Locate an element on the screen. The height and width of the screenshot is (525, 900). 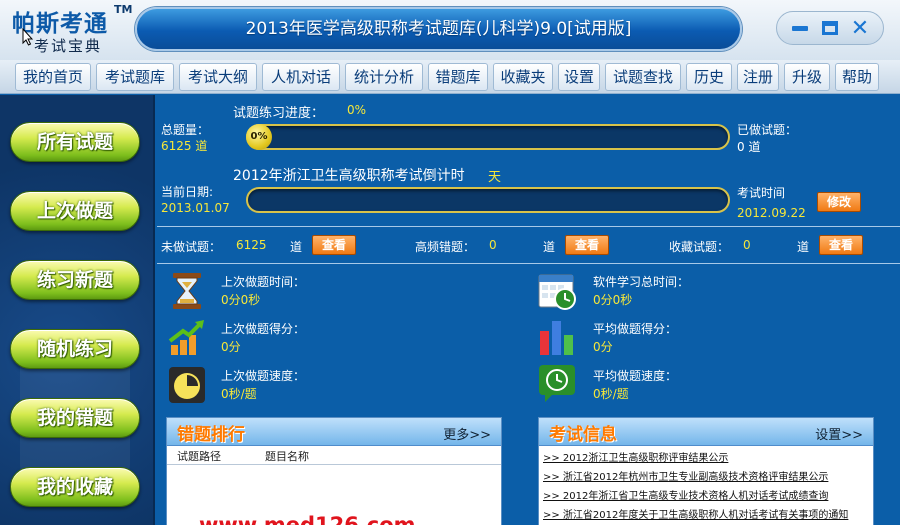
menu-favorites: 收藏夹 is located at coordinates (523, 77).